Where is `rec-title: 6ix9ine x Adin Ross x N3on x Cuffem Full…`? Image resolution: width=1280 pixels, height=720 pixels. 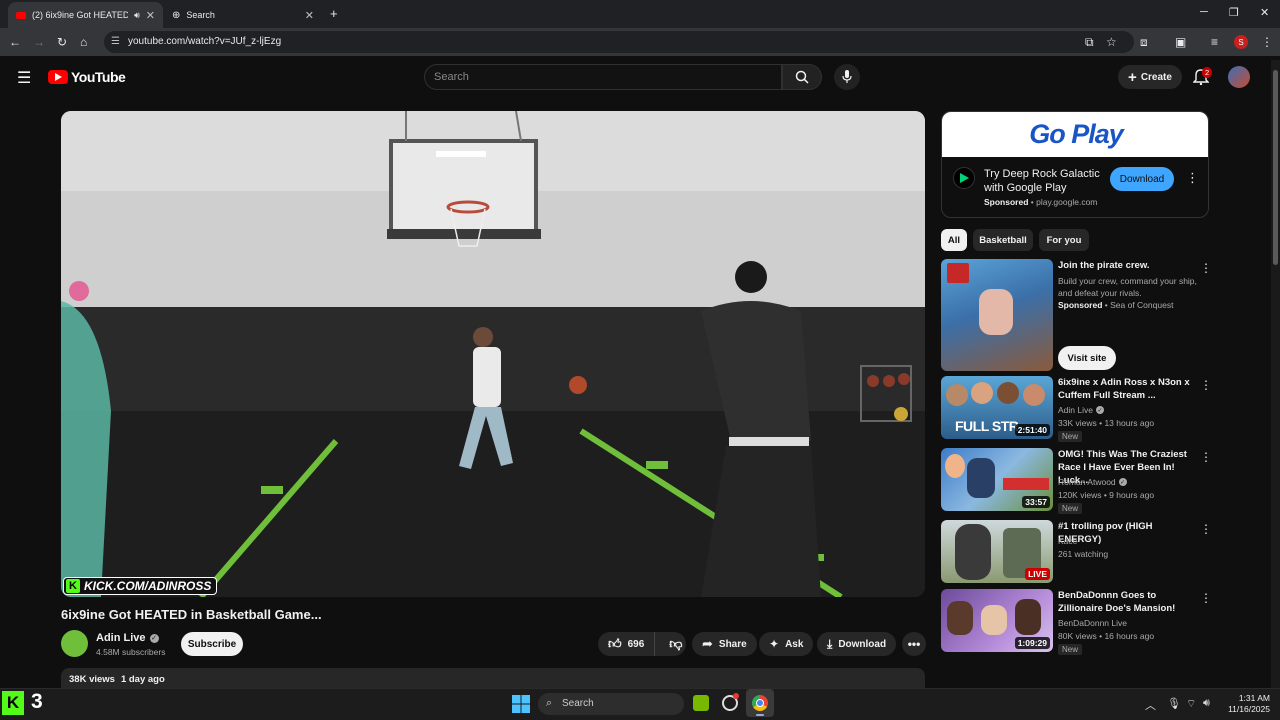
rec-title: 6ix9ine x Adin Ross x N3on x Cuffem Full… is located at coordinates (1128, 389).